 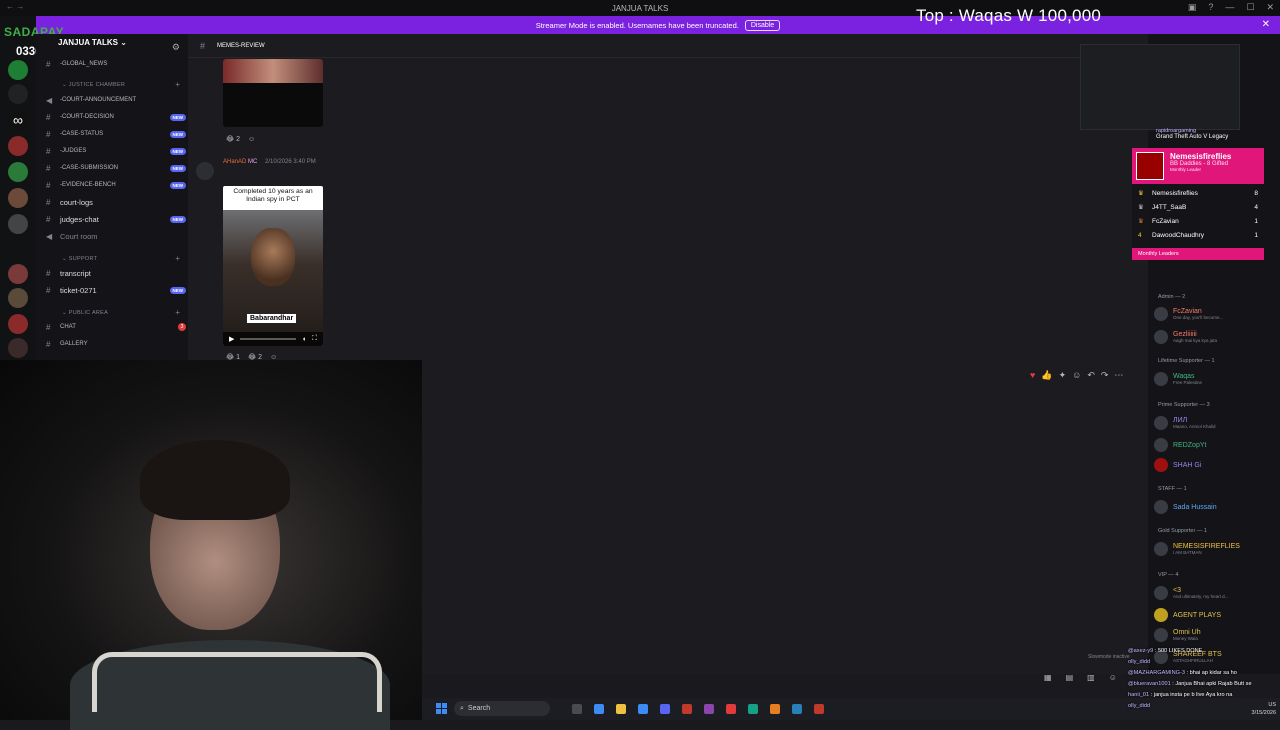 I want to click on chat-msg: bhai ap kidar sa ho, so click(x=1213, y=673).